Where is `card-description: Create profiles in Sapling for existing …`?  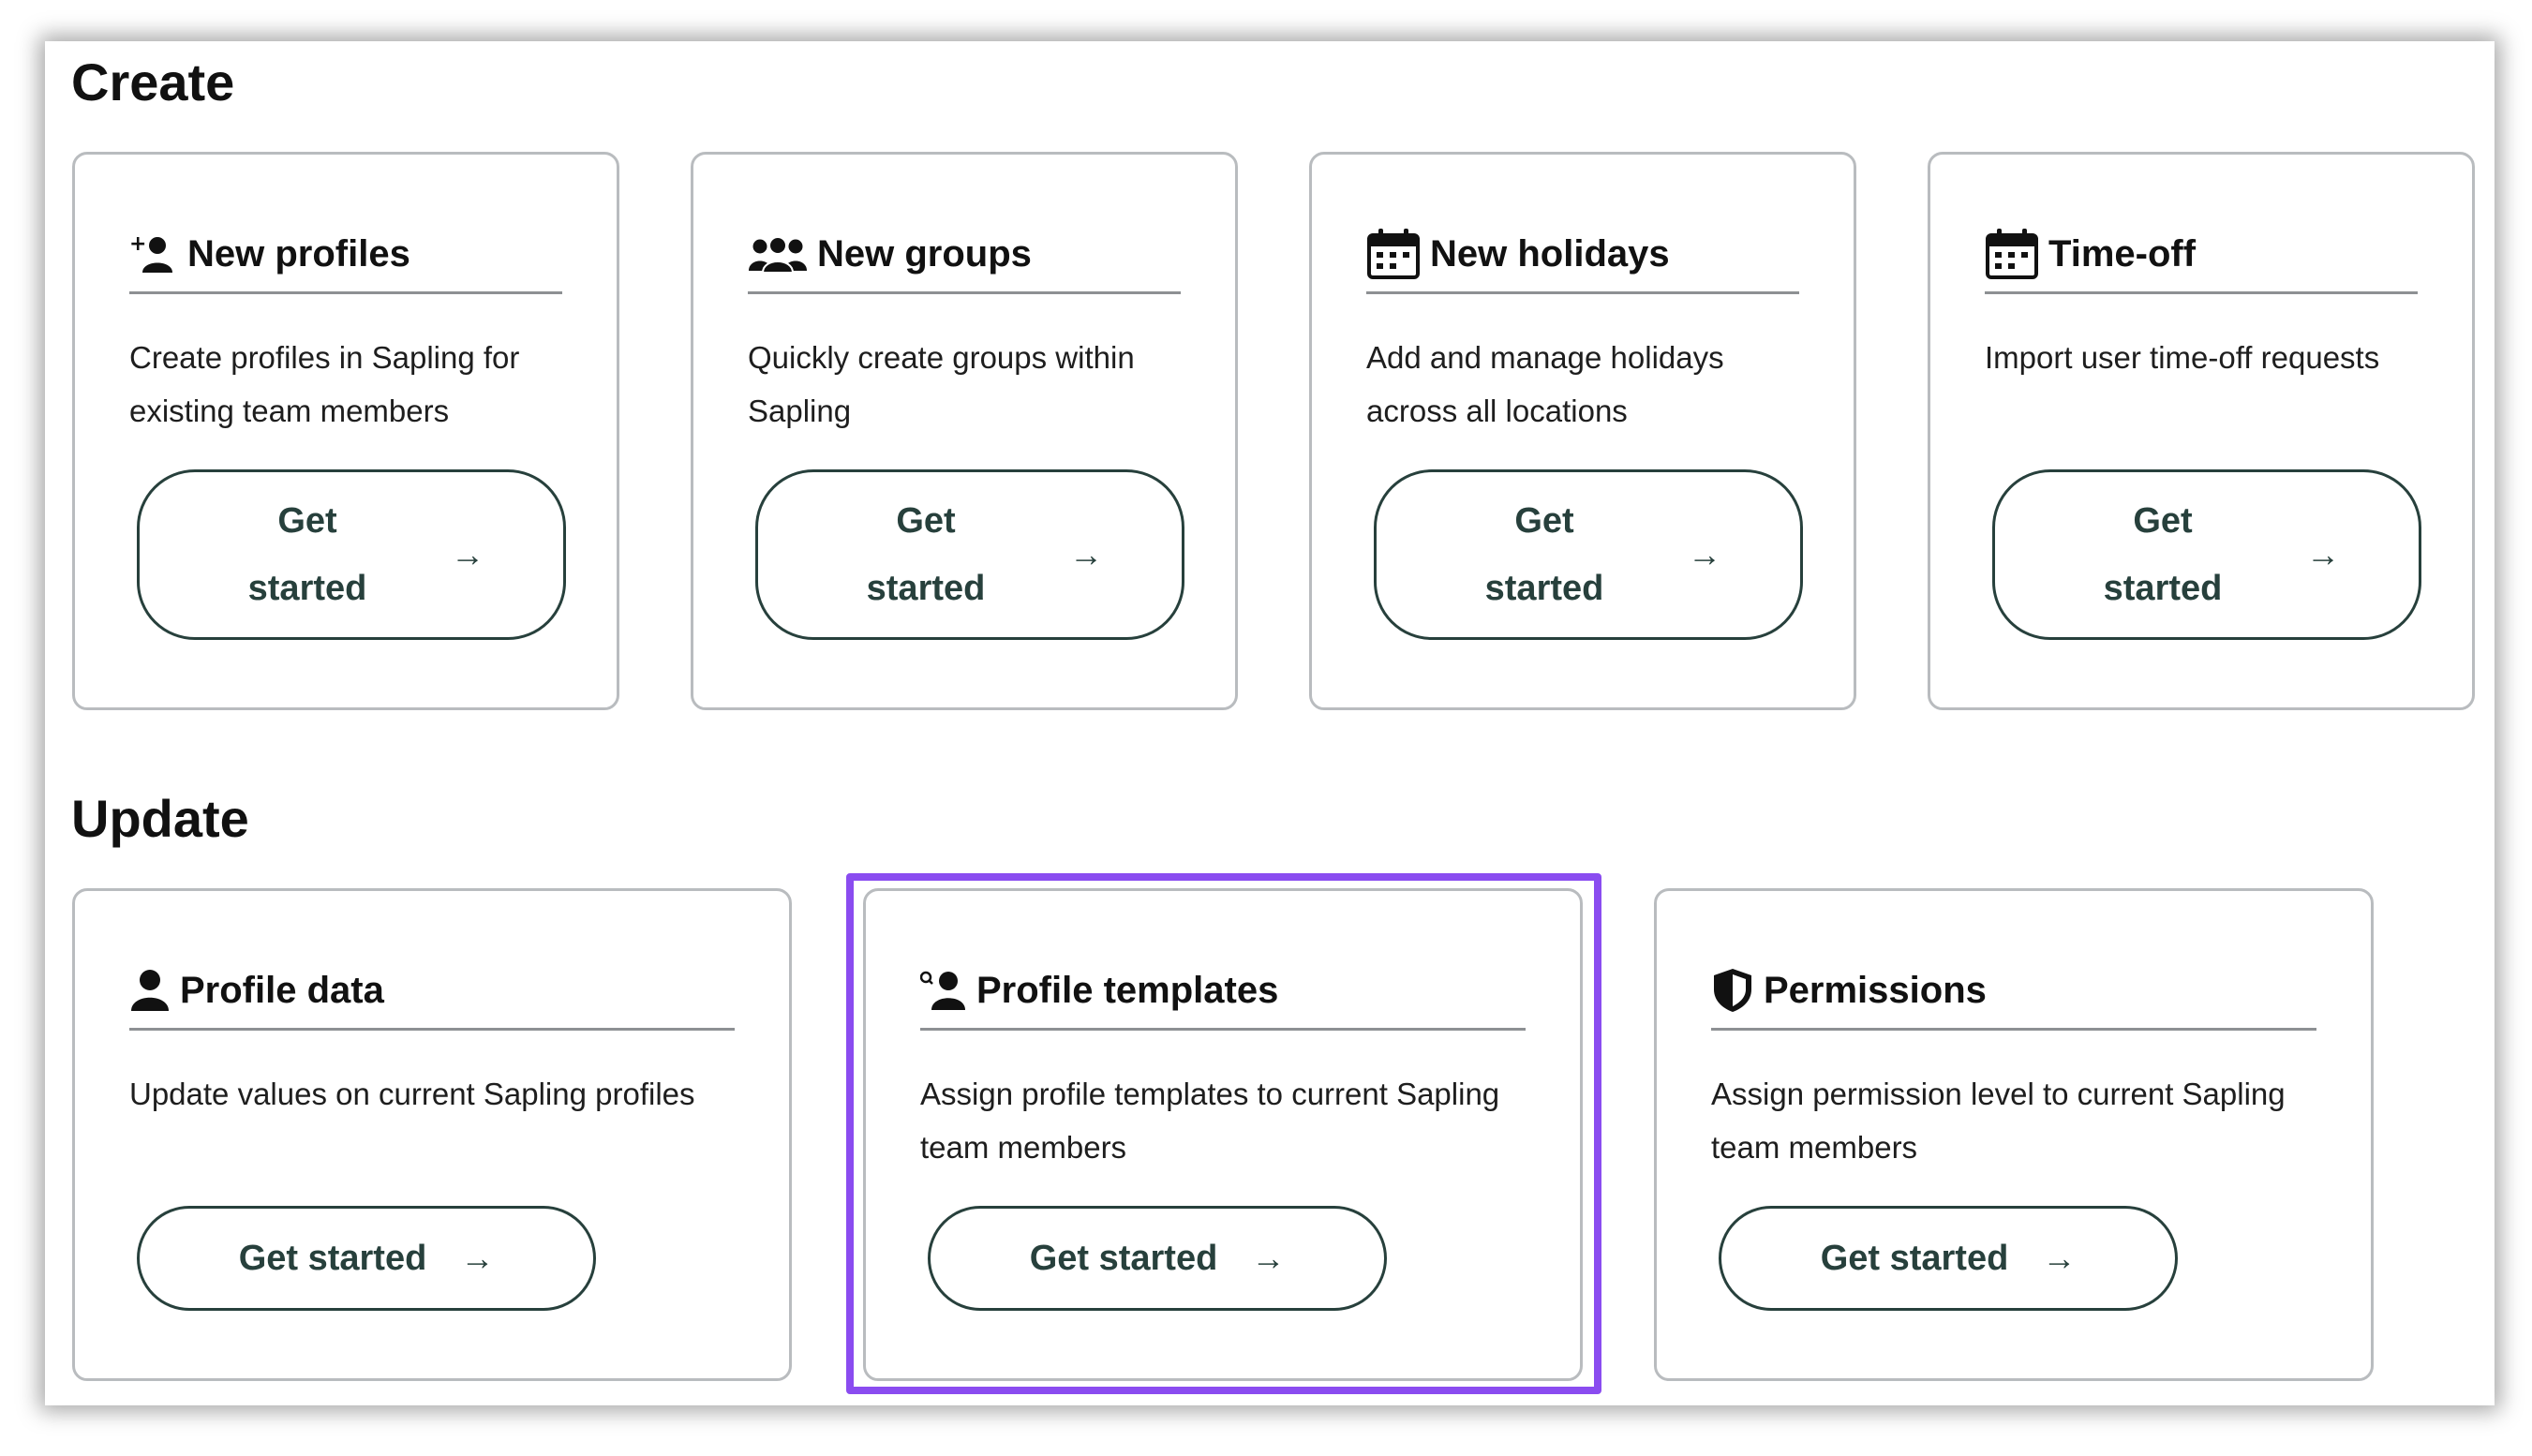
card-description: Create profiles in Sapling for existing … is located at coordinates (325, 384).